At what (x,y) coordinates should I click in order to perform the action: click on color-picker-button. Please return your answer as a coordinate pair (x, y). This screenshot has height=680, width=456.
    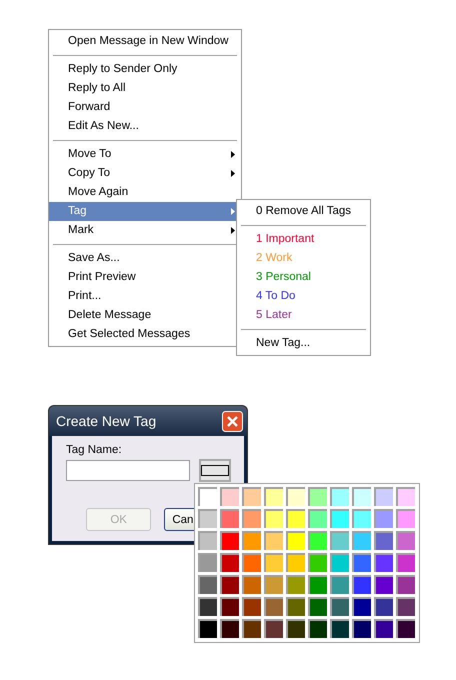
    Looking at the image, I should click on (215, 470).